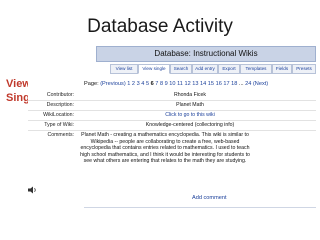 Image resolution: width=320 pixels, height=240 pixels. I want to click on pager-page: 24, so click(247, 84).